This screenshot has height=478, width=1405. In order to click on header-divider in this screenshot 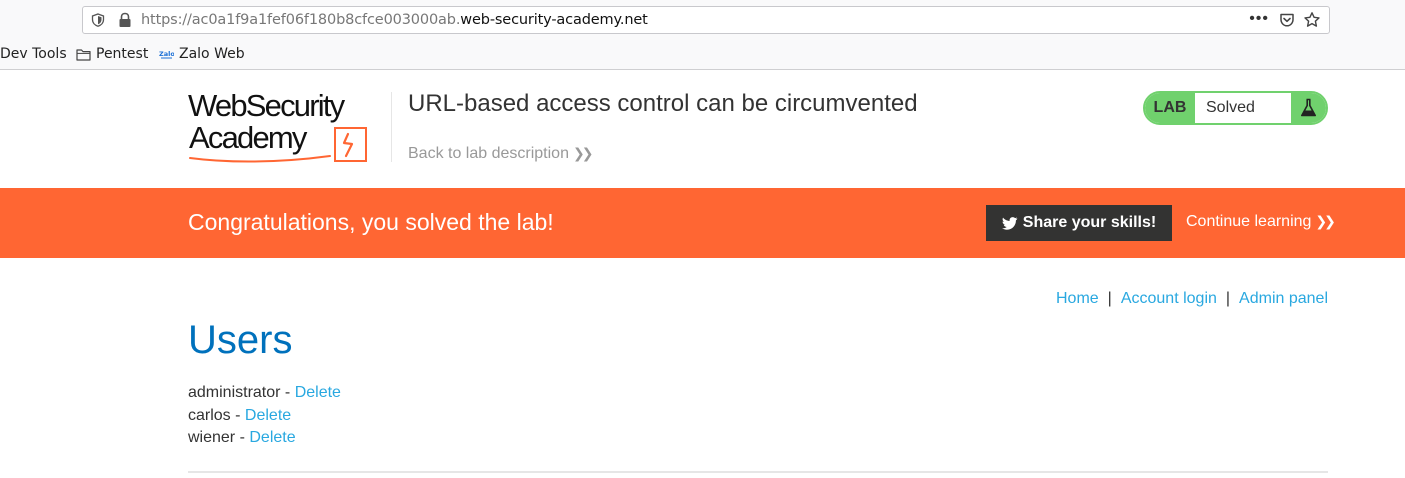, I will do `click(391, 127)`.